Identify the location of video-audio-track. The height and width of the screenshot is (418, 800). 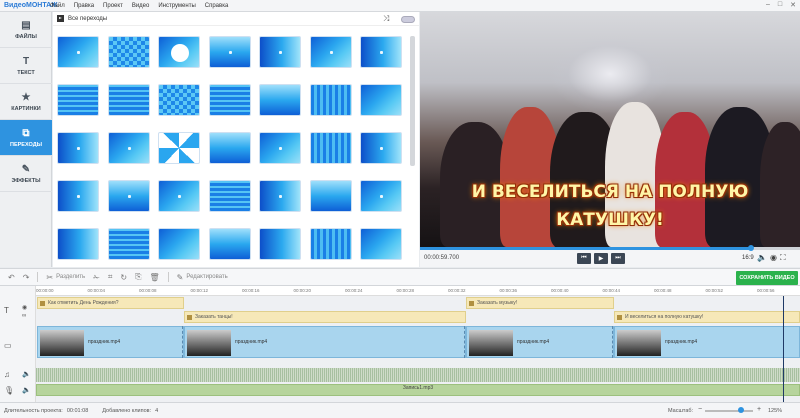
(418, 375).